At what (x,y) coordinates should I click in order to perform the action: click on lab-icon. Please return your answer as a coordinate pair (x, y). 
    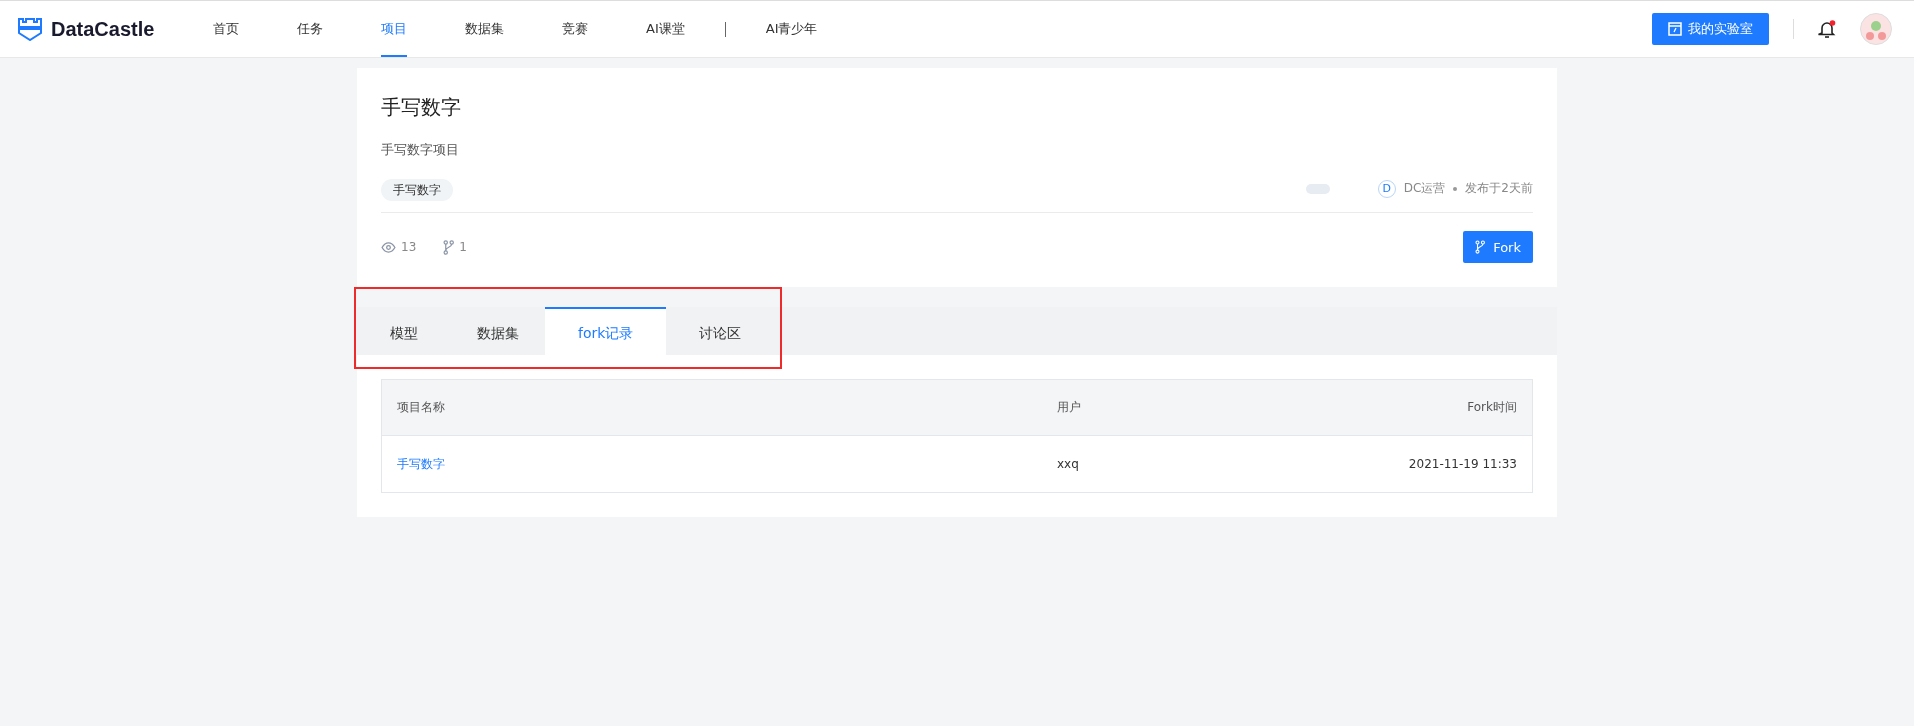
    Looking at the image, I should click on (1675, 29).